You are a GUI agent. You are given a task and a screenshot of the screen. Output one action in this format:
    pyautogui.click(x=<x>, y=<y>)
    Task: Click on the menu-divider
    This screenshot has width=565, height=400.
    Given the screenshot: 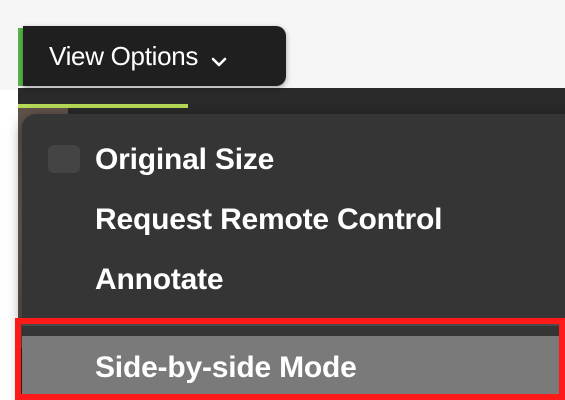 What is the action you would take?
    pyautogui.click(x=293, y=325)
    